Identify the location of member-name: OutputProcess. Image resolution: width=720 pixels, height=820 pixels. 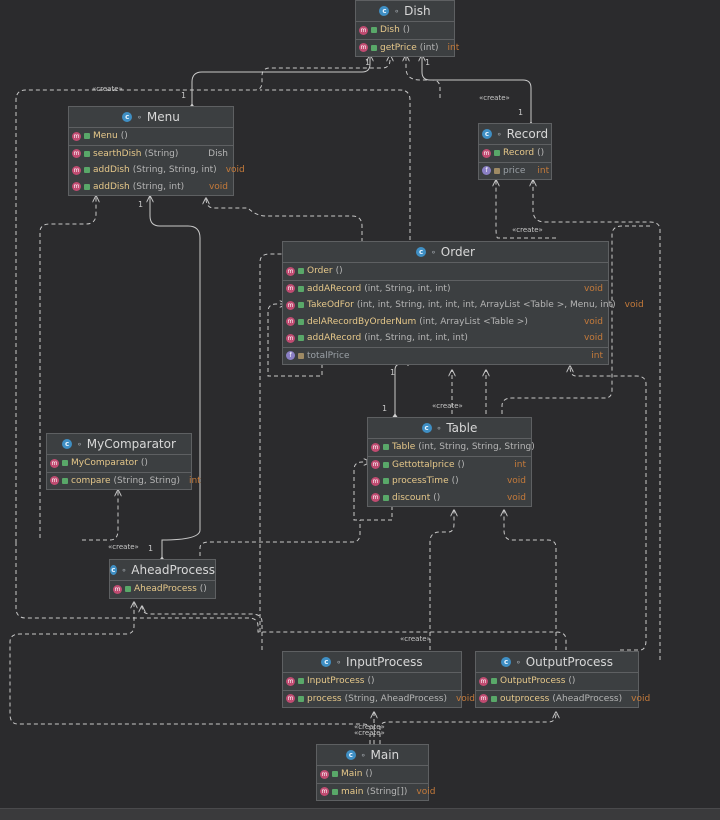
(533, 681).